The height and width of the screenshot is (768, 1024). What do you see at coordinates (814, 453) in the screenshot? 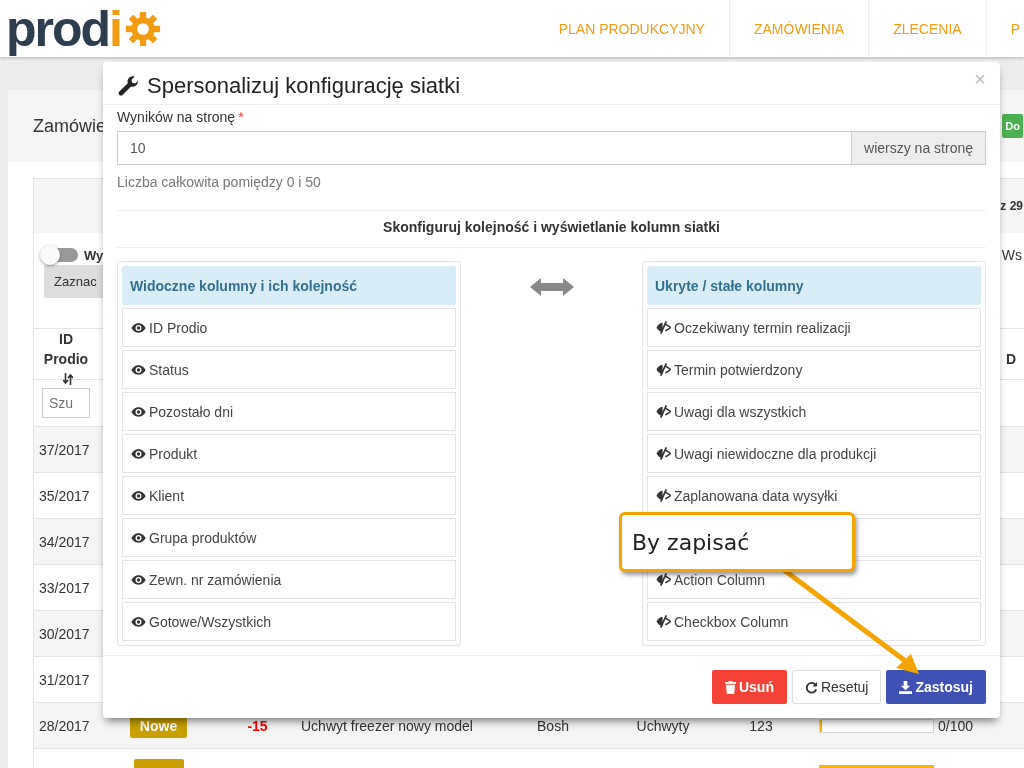
I see `column-list-item: Uwagi niewidoczne dla produkcji` at bounding box center [814, 453].